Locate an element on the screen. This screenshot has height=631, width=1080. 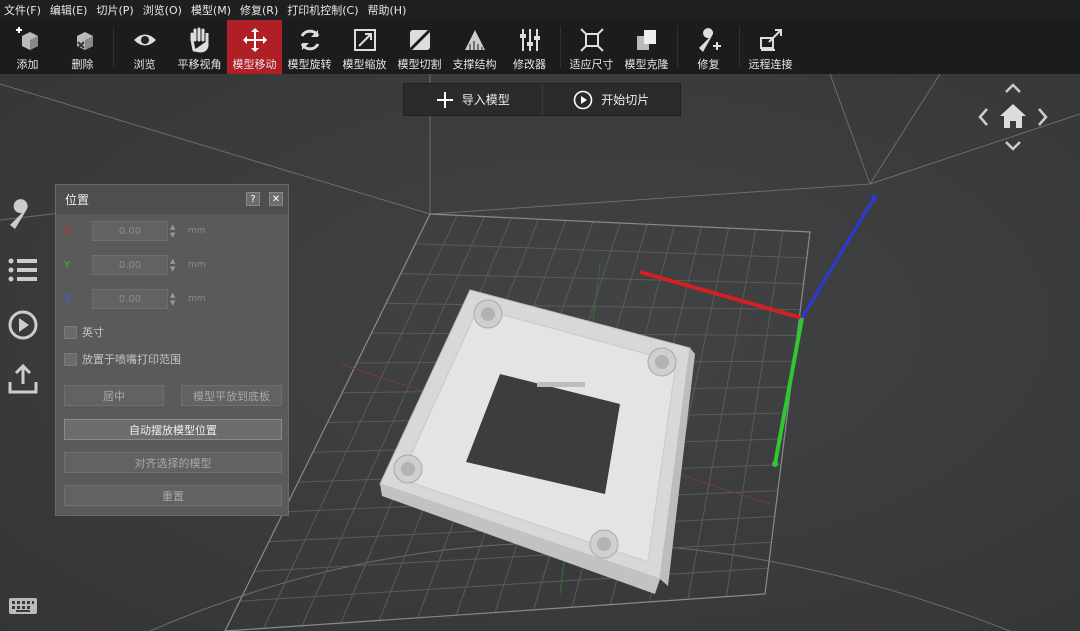
nozzle-range-checkbox: 放置于喷嘴打印范围 is located at coordinates (122, 359).